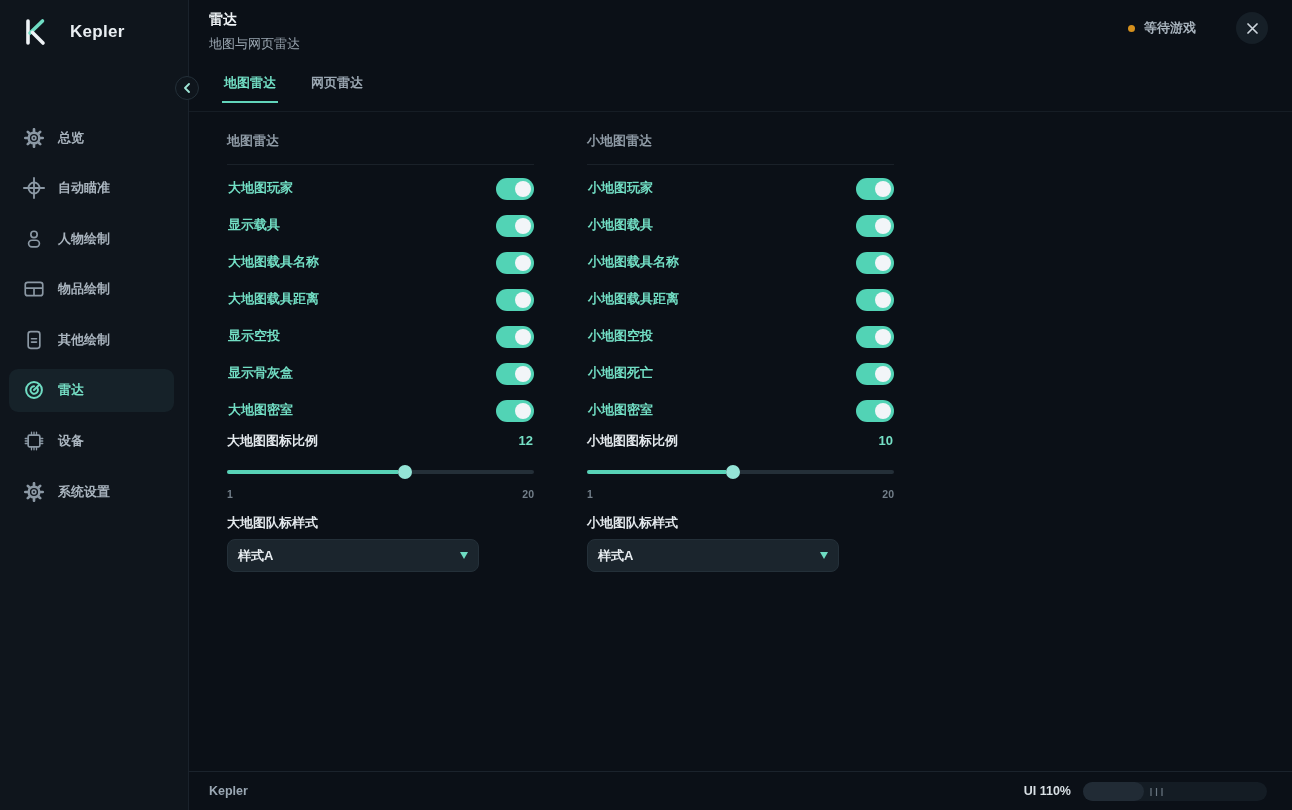 The width and height of the screenshot is (1292, 810). Describe the element at coordinates (273, 299) in the screenshot. I see `toggle-label: 大地图载具距离` at that location.